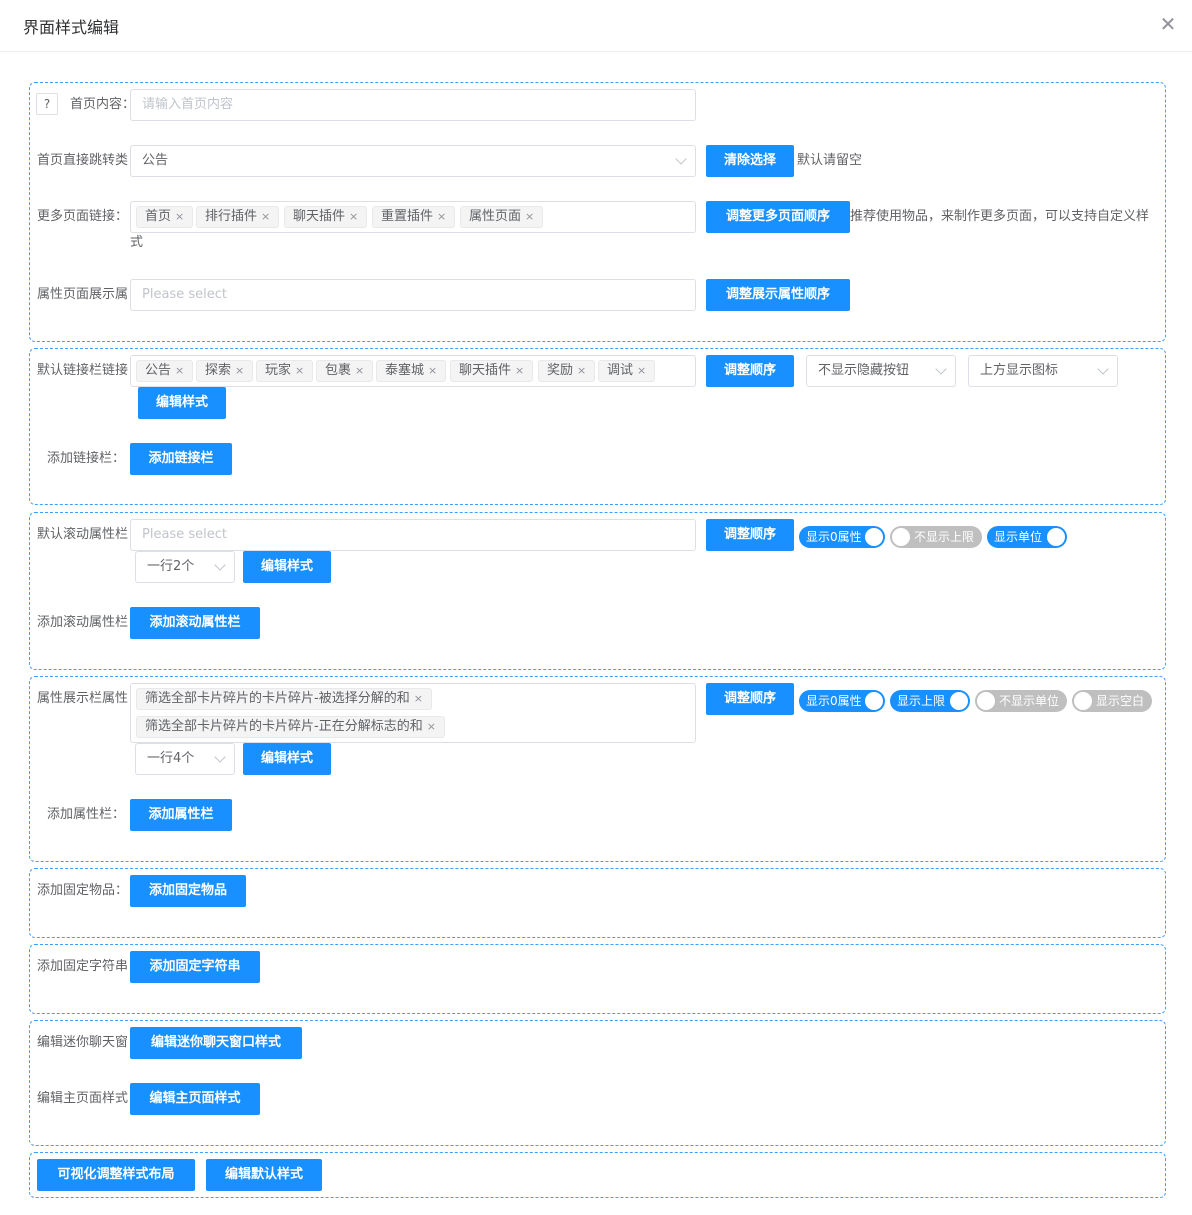 This screenshot has width=1192, height=1215. I want to click on add-fixed-item-button: 添加固定物品, so click(188, 891).